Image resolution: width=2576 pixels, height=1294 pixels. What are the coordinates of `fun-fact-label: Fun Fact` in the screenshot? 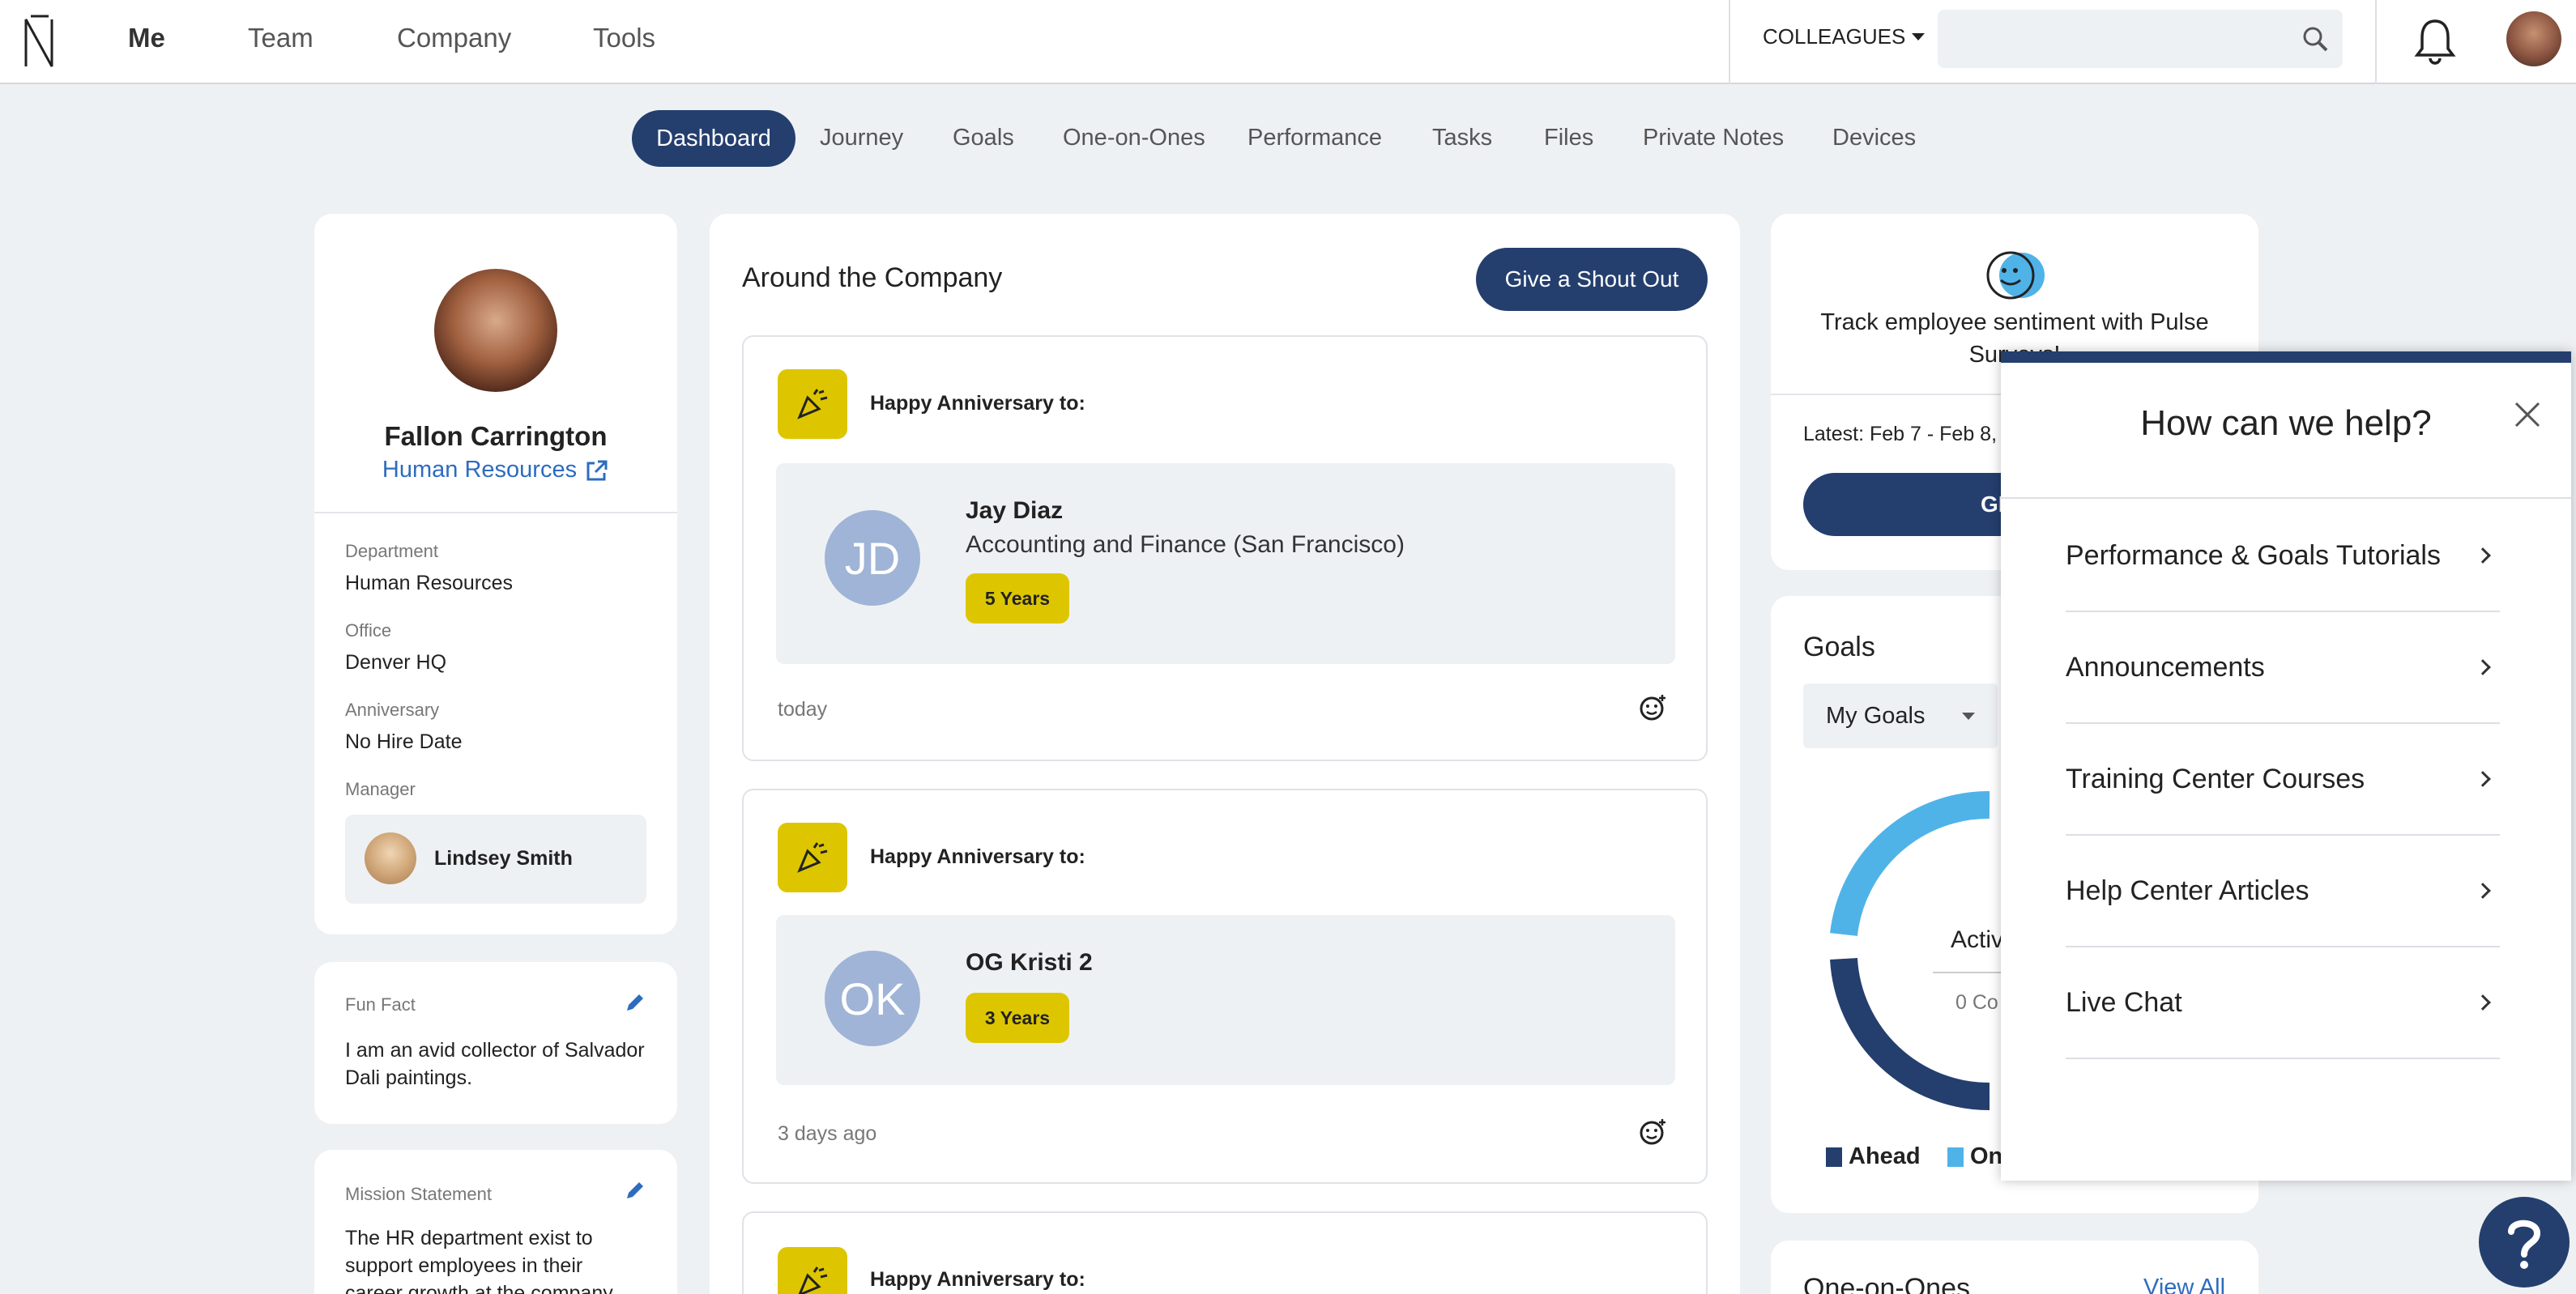 It's located at (381, 1004).